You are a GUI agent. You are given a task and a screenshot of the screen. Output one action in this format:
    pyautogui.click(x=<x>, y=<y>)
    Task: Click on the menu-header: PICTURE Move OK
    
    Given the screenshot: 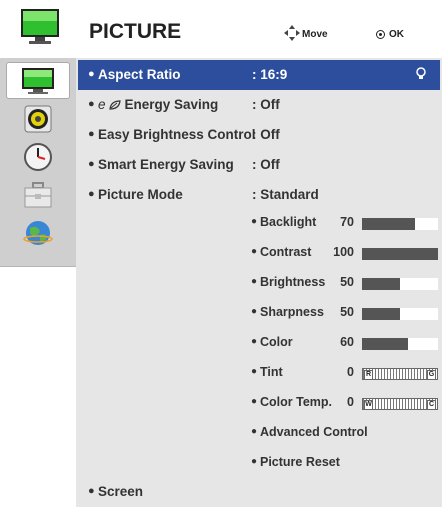 What is the action you would take?
    pyautogui.click(x=259, y=29)
    